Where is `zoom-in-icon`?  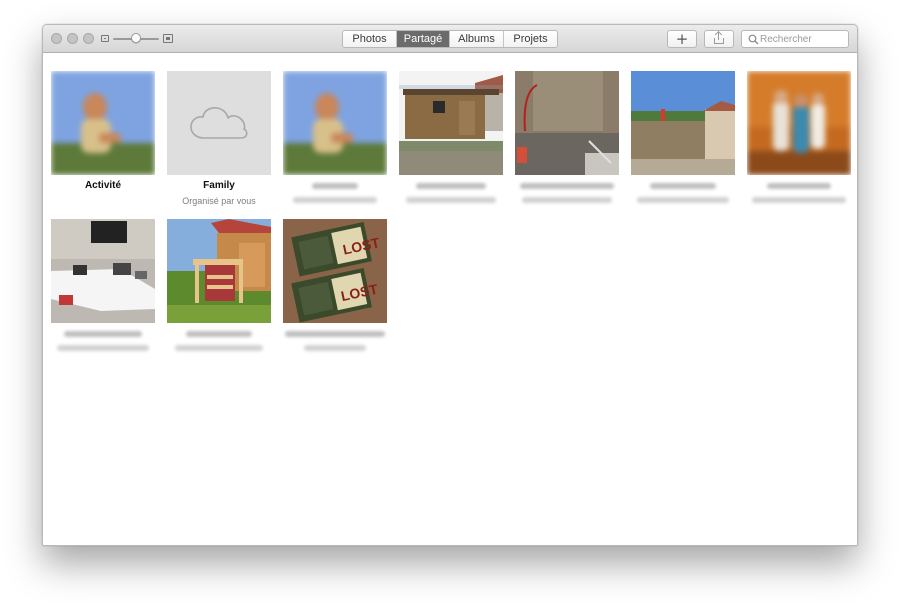
zoom-in-icon is located at coordinates (168, 38).